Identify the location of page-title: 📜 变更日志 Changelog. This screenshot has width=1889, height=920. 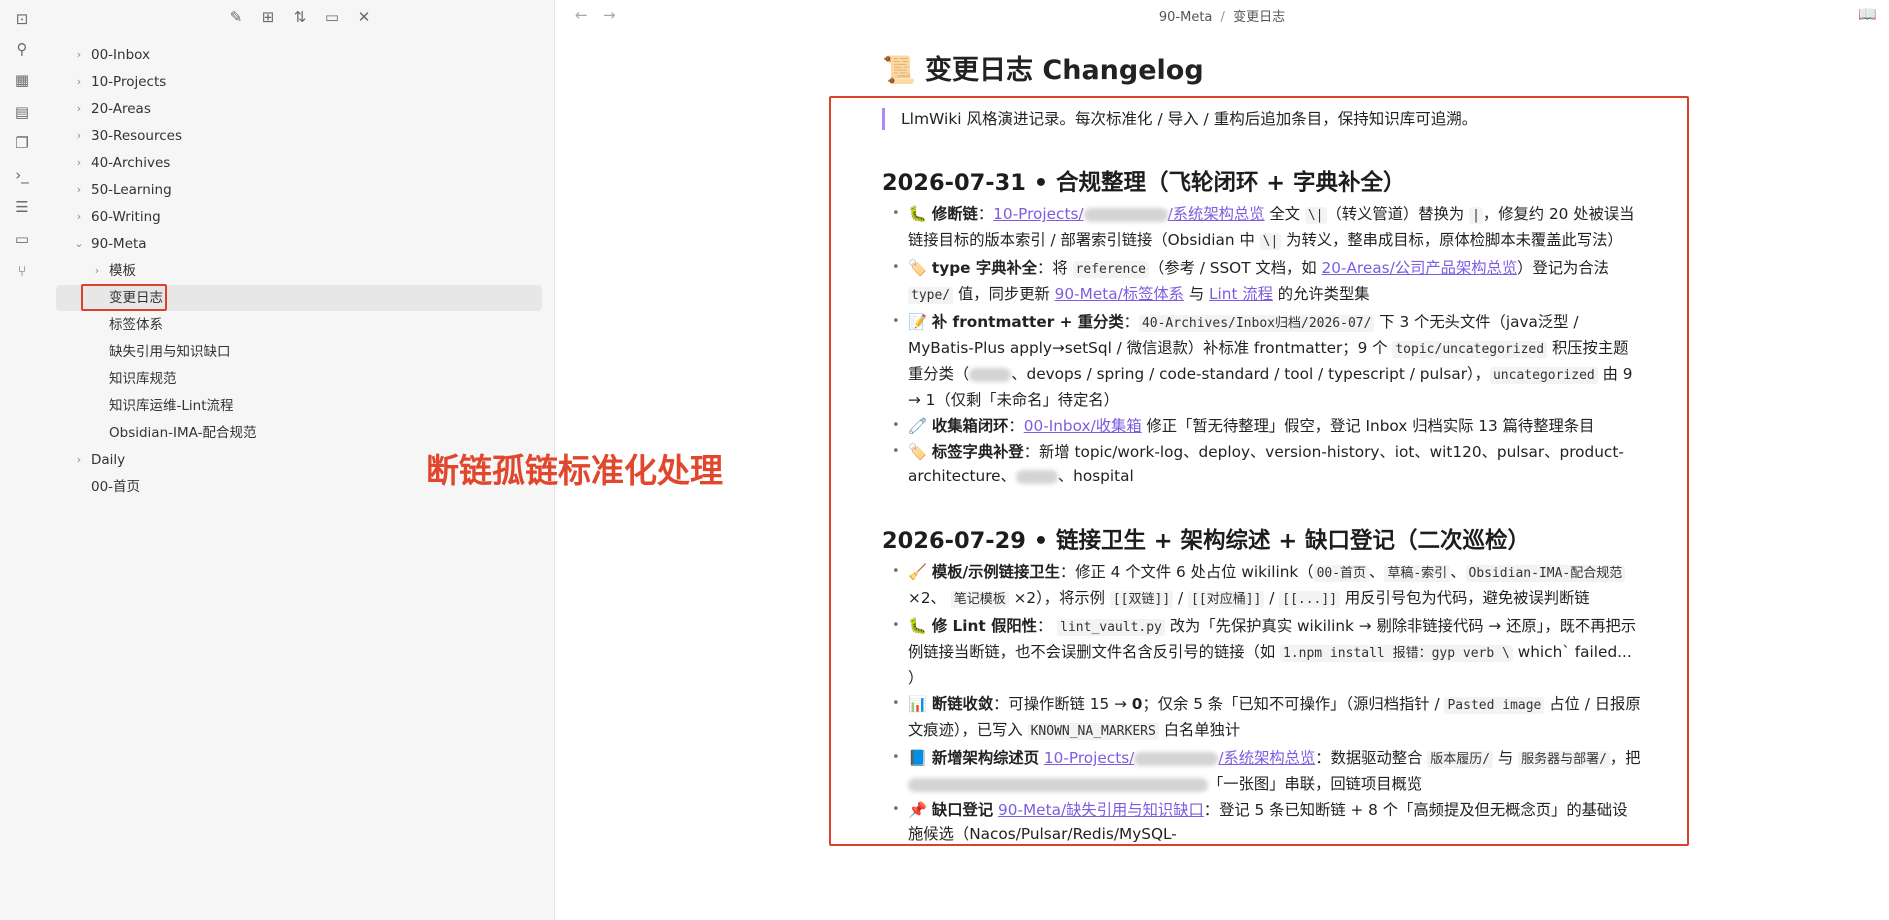
(1262, 71).